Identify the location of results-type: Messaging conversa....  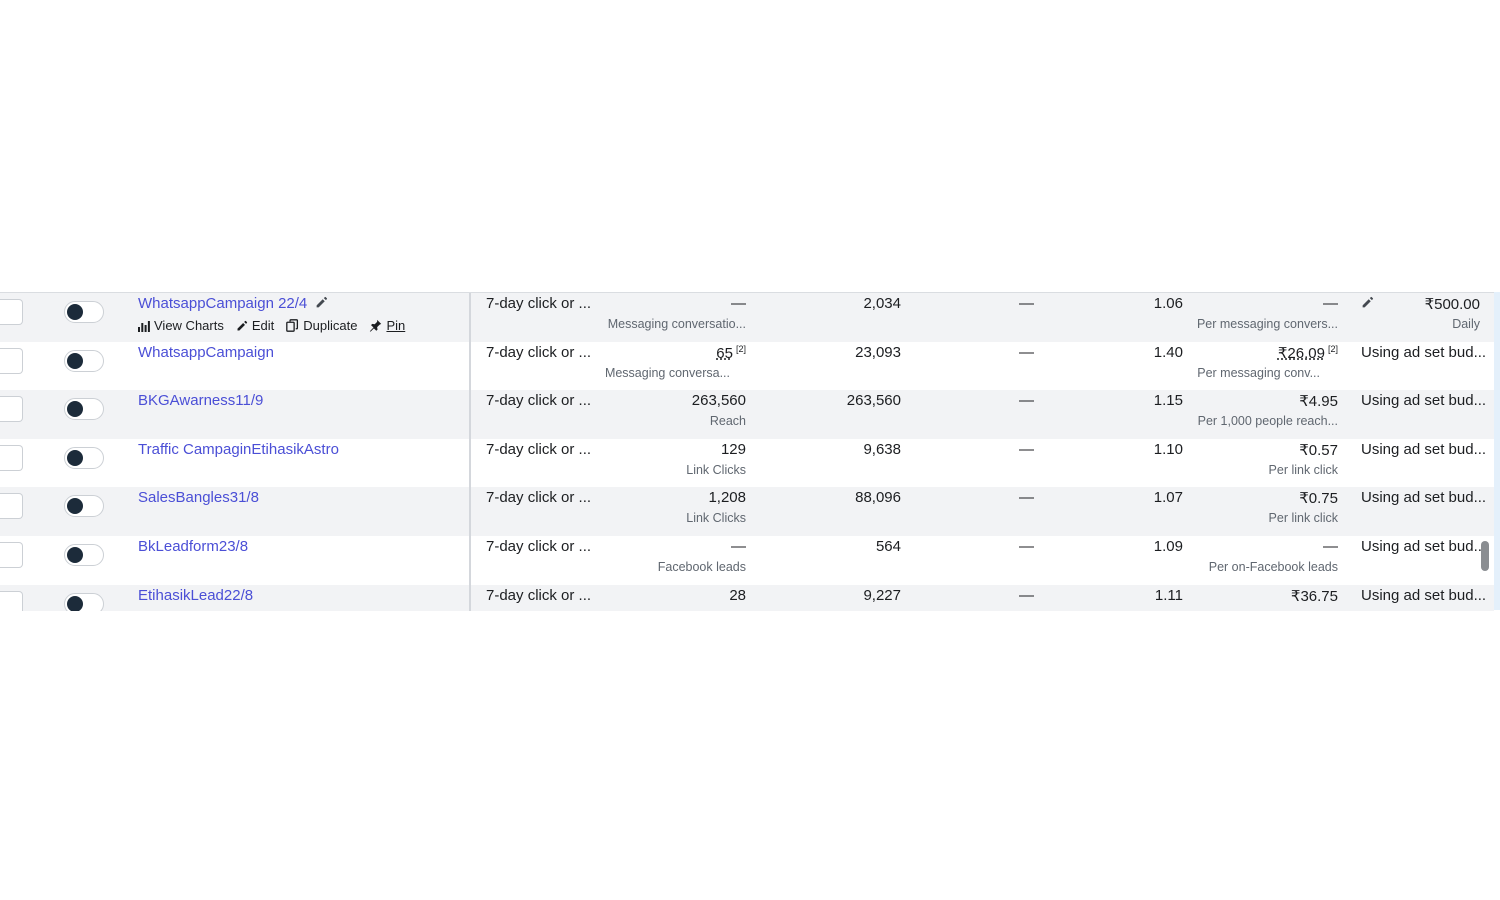
(667, 372).